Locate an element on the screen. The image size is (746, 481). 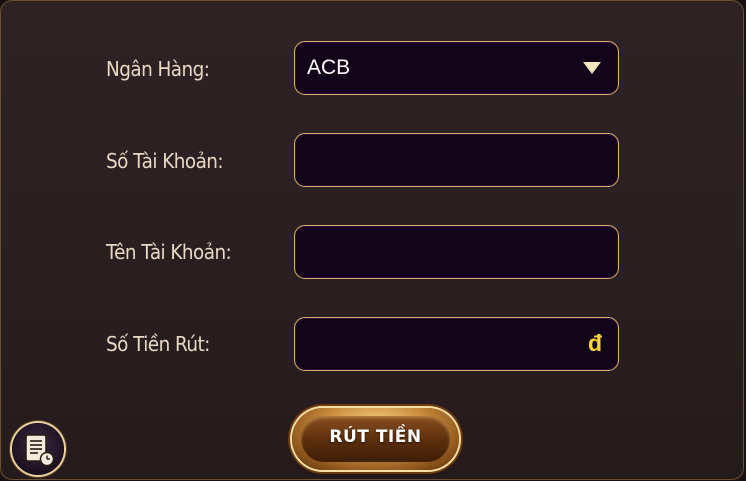
account-number-field is located at coordinates (456, 160).